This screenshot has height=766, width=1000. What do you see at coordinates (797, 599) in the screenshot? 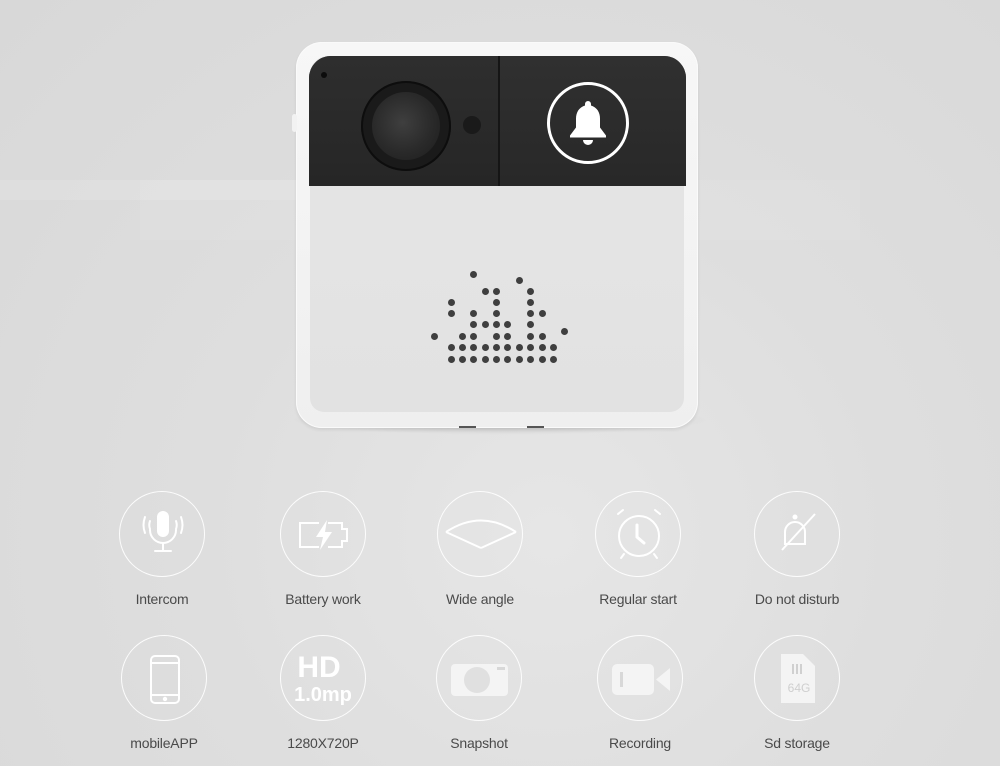
I see `feature-label: Do not disturb` at bounding box center [797, 599].